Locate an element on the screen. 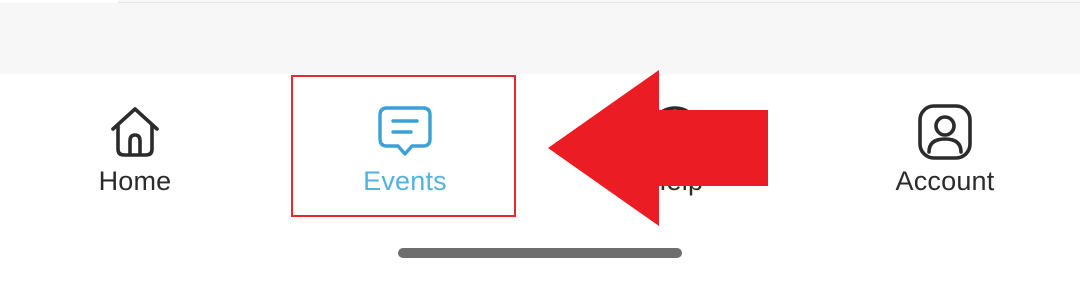  tab-account-label: Account is located at coordinates (945, 181).